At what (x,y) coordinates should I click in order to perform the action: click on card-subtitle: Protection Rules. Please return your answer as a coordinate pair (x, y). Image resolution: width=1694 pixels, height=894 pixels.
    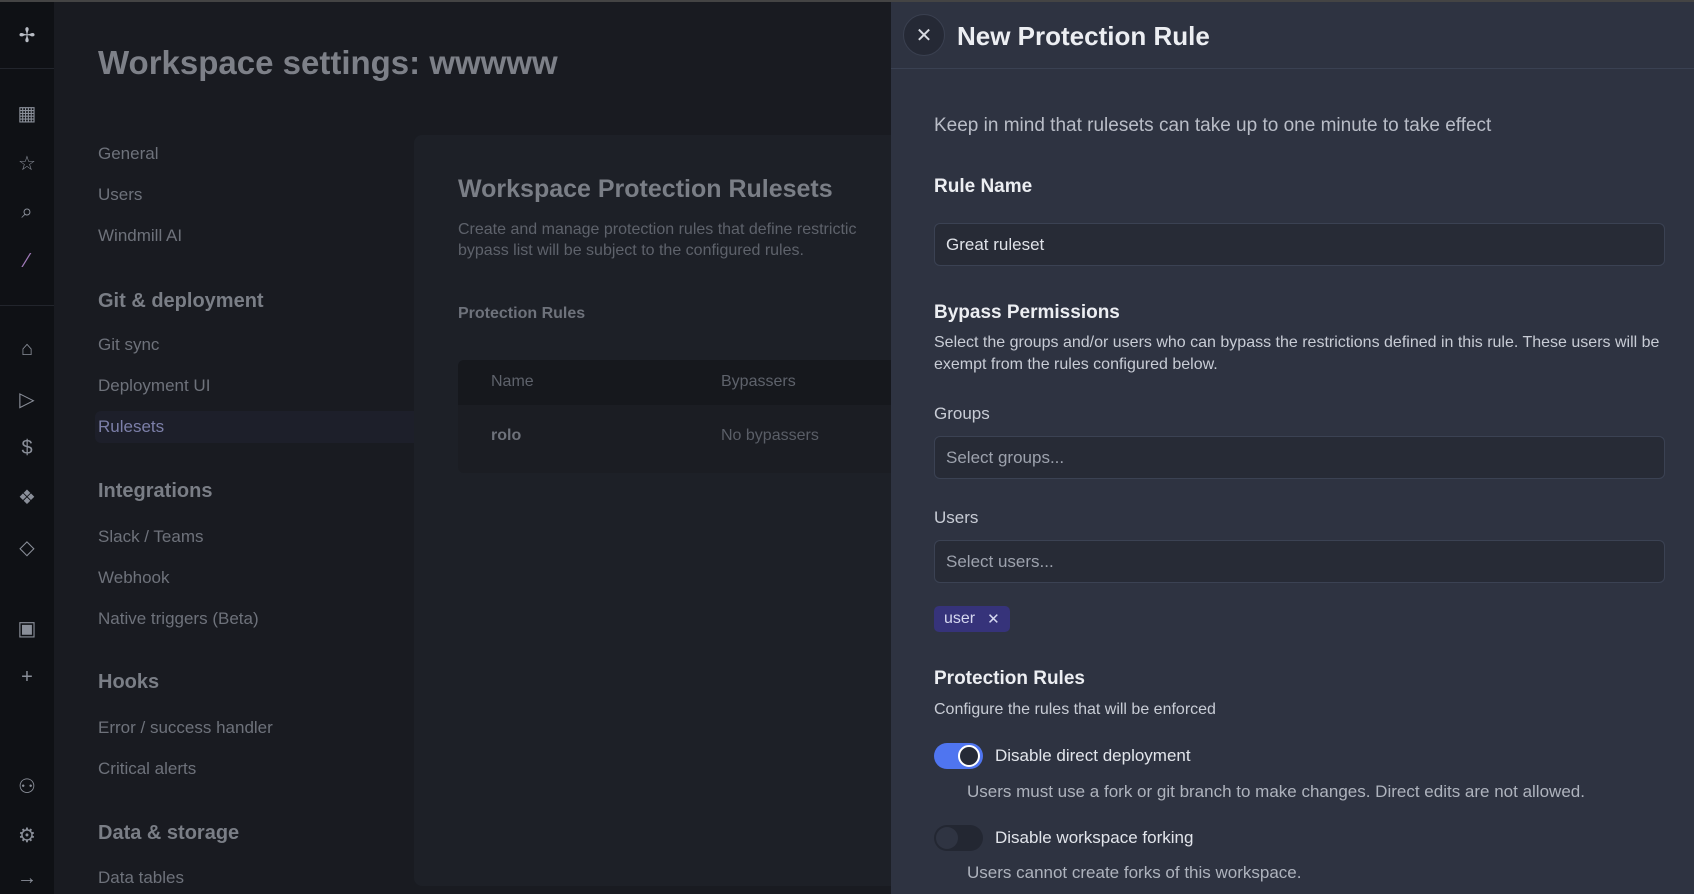
    Looking at the image, I should click on (522, 313).